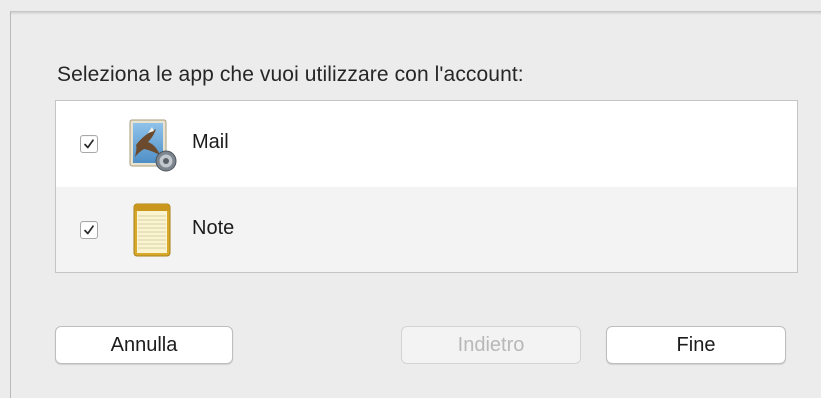 The image size is (821, 398). I want to click on cancel-button: Annulla, so click(144, 345).